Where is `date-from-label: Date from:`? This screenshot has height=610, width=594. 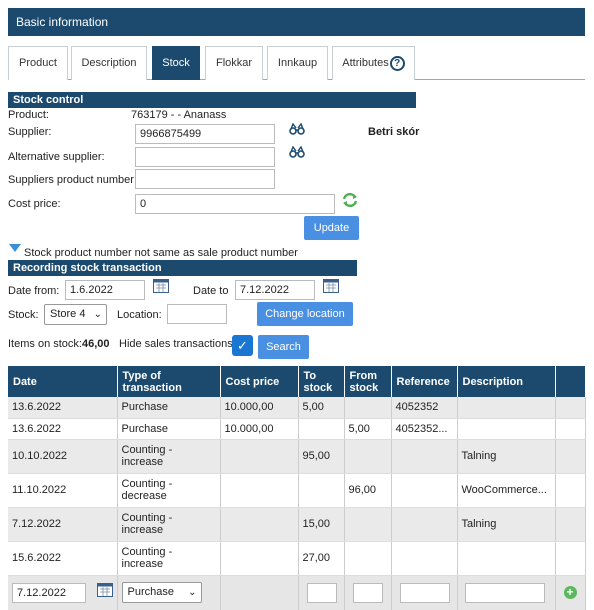
date-from-label: Date from: is located at coordinates (34, 291).